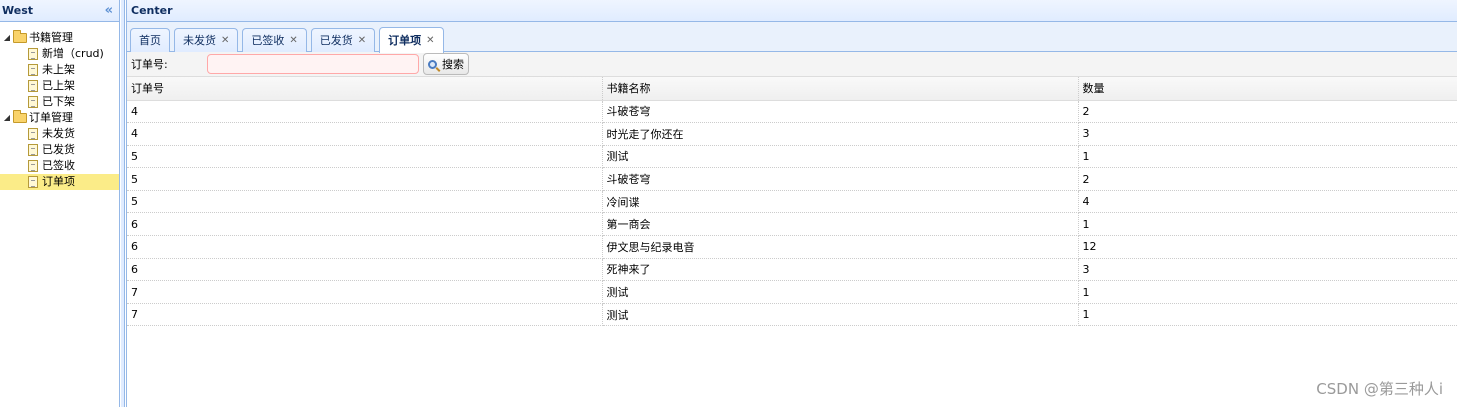 The image size is (1457, 407). I want to click on tree-node-add-crud: 新增（crud), so click(59, 54).